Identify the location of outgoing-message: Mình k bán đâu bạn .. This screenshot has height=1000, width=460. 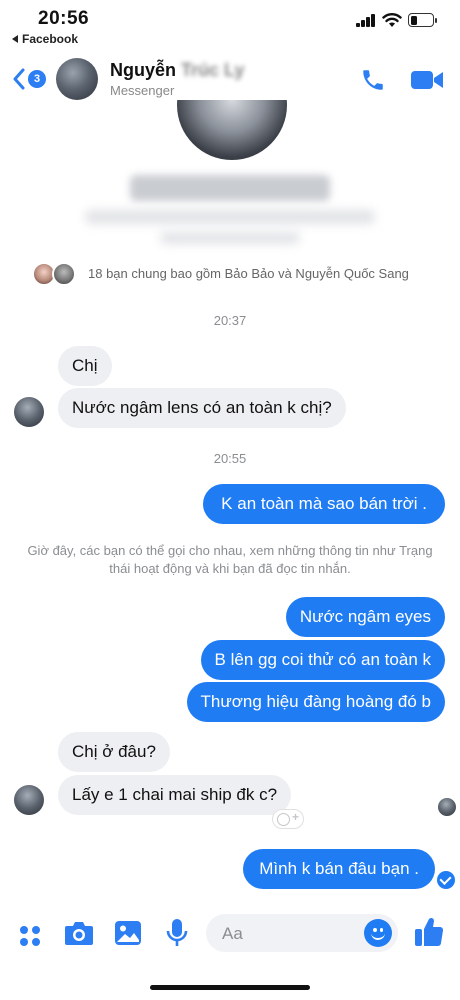
(339, 869).